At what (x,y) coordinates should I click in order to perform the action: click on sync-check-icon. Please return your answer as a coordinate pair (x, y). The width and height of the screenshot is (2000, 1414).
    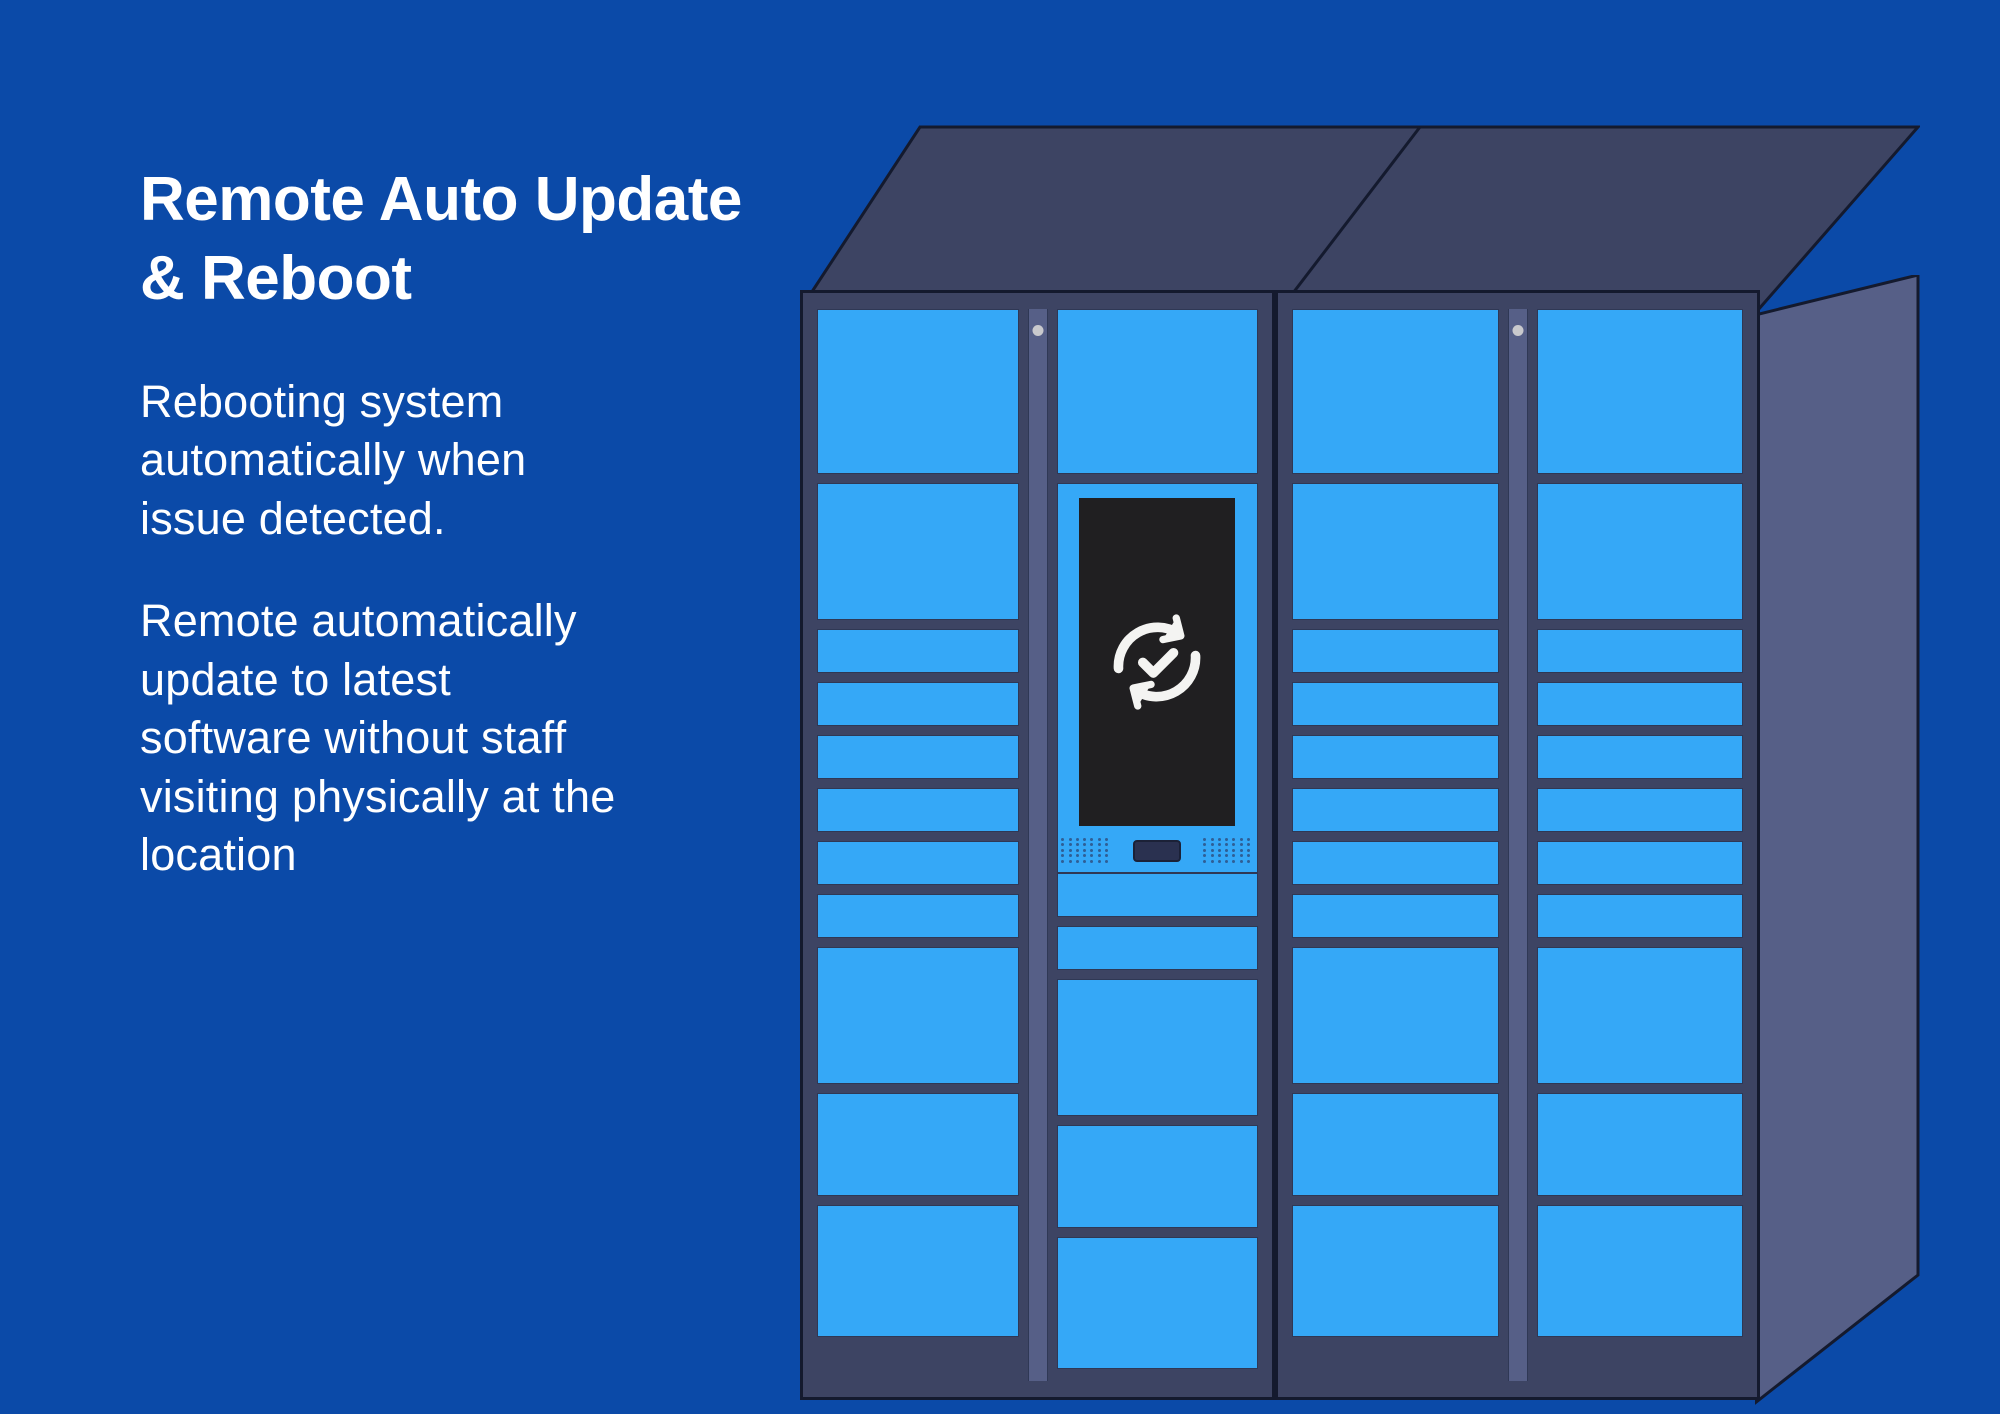
    Looking at the image, I should click on (1157, 662).